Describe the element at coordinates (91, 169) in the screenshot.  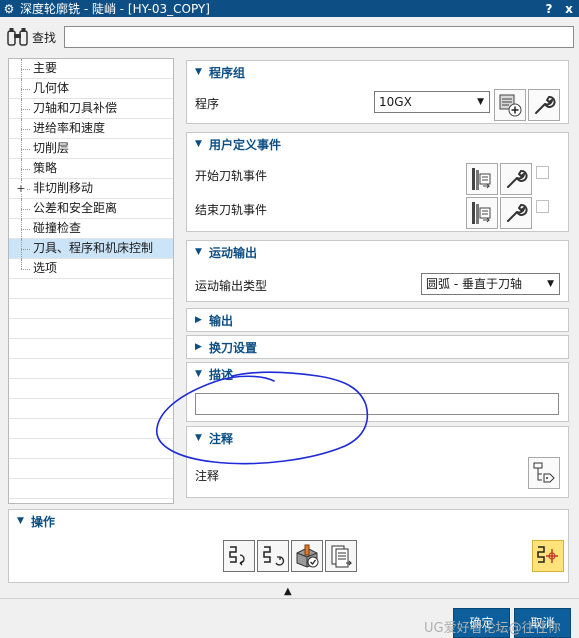
I see `nav-item: 策略` at that location.